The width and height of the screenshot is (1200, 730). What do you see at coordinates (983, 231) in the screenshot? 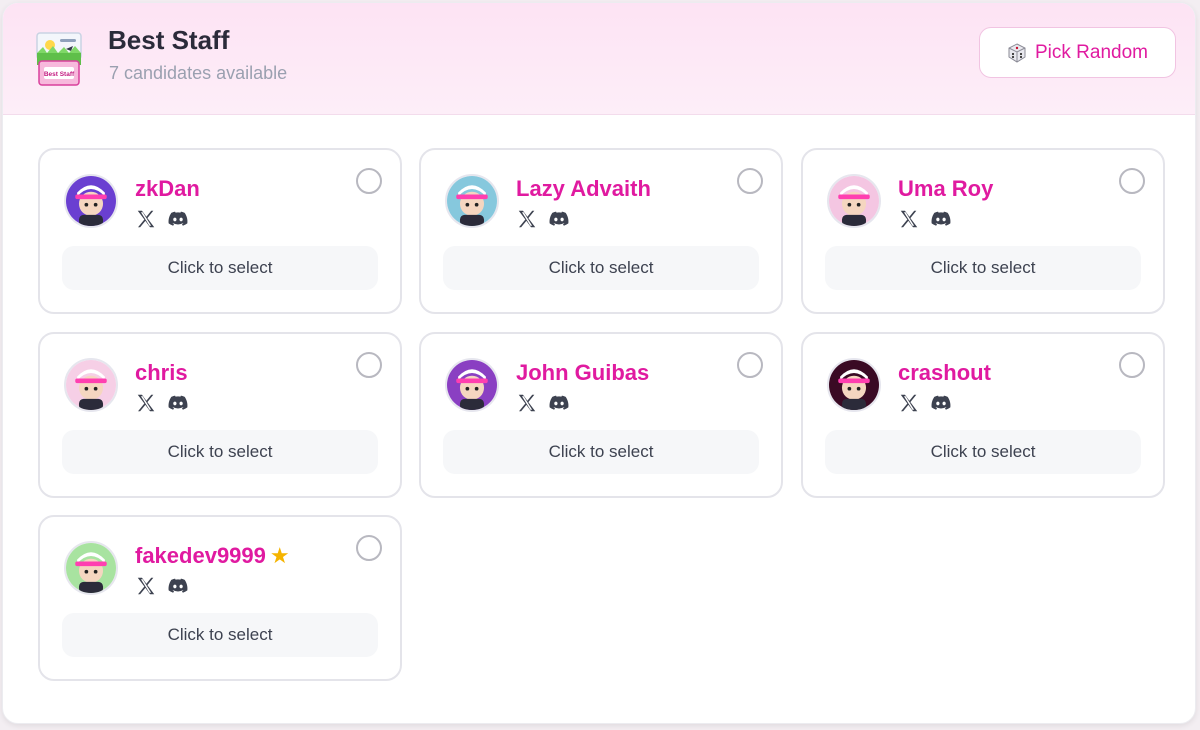
I see `candidate-card: Uma Roy Click to select` at bounding box center [983, 231].